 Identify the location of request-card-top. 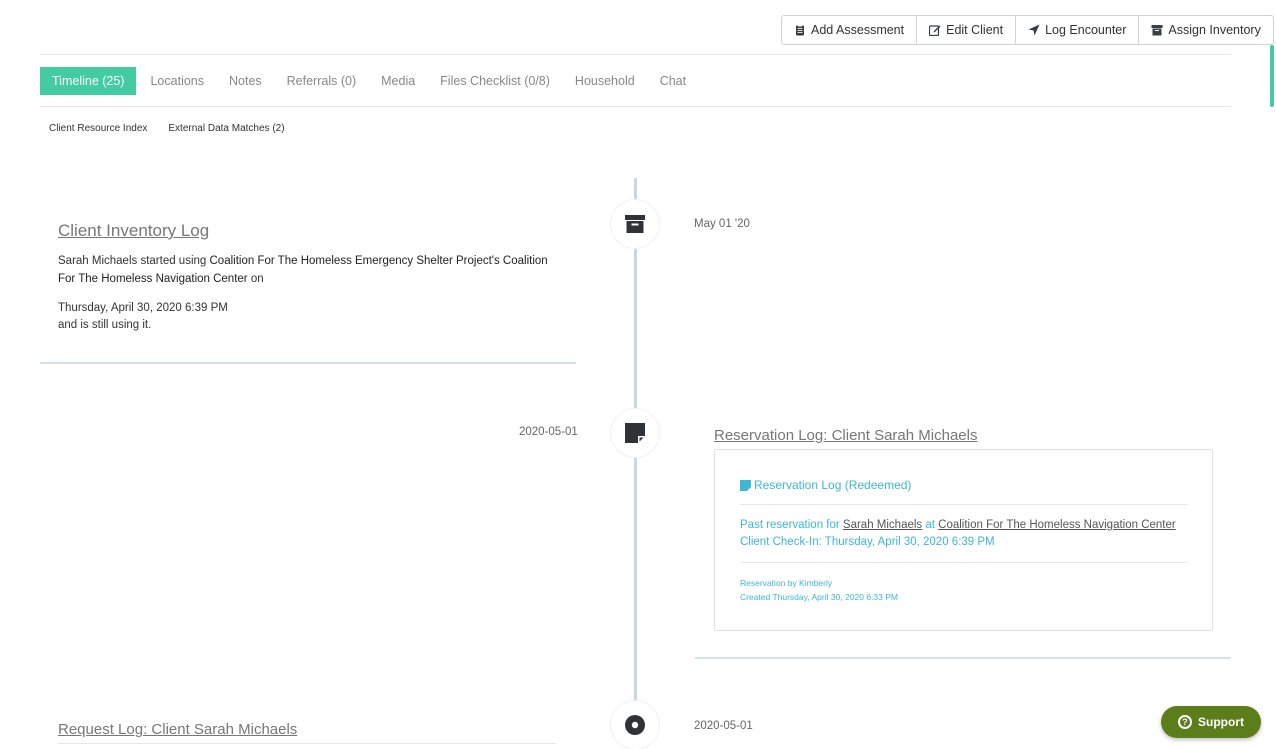
(307, 743).